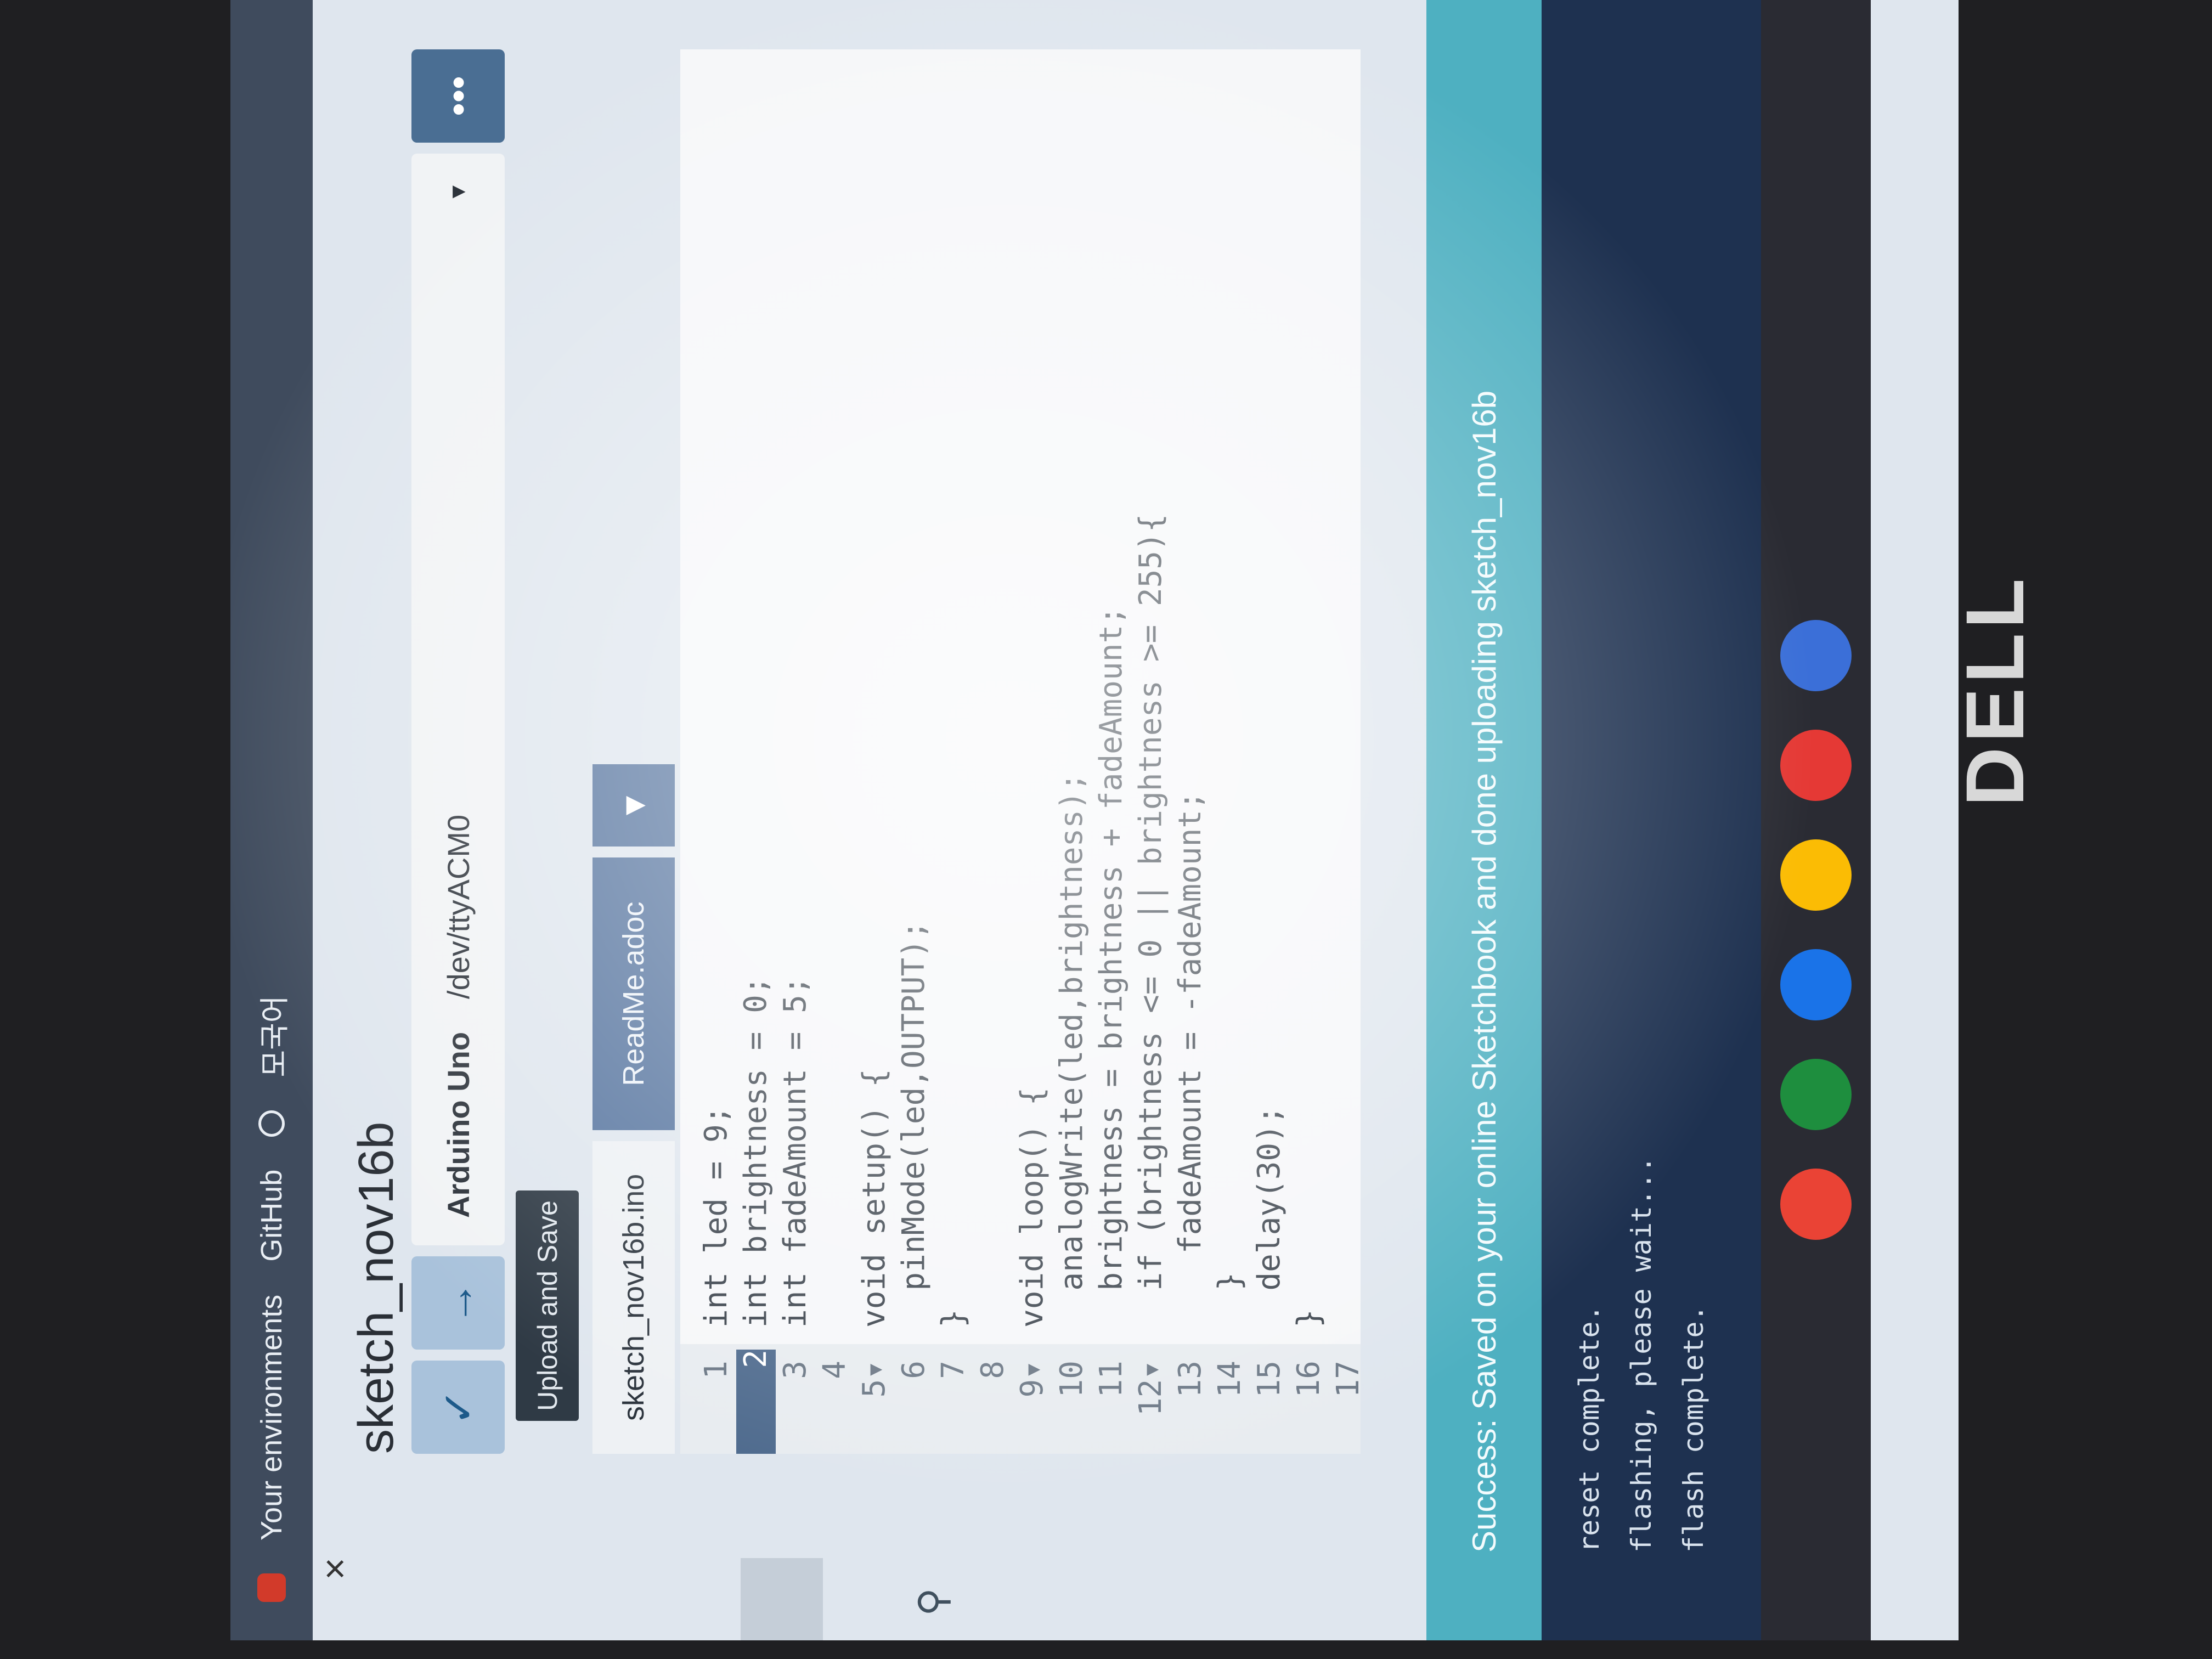  What do you see at coordinates (272, 1036) in the screenshot?
I see `nav-language: 모국어` at bounding box center [272, 1036].